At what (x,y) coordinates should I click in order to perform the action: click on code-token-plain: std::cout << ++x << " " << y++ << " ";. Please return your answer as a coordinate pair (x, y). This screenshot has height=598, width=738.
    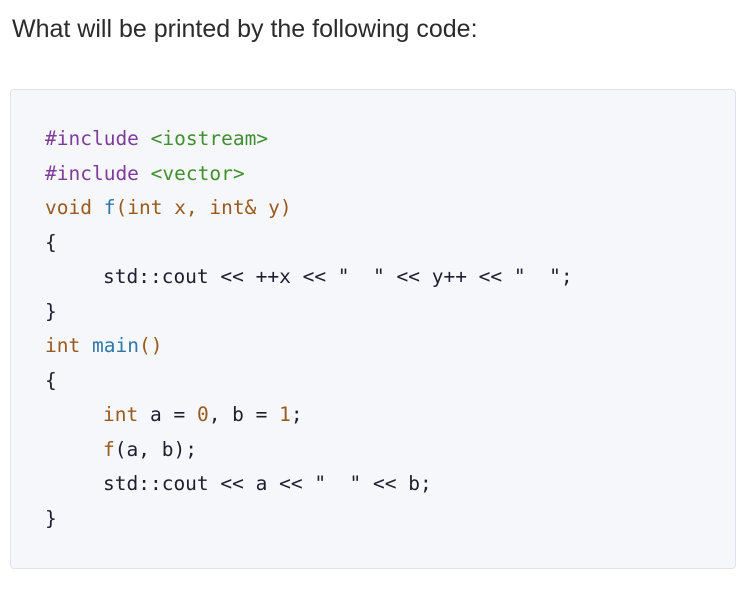
    Looking at the image, I should click on (338, 276).